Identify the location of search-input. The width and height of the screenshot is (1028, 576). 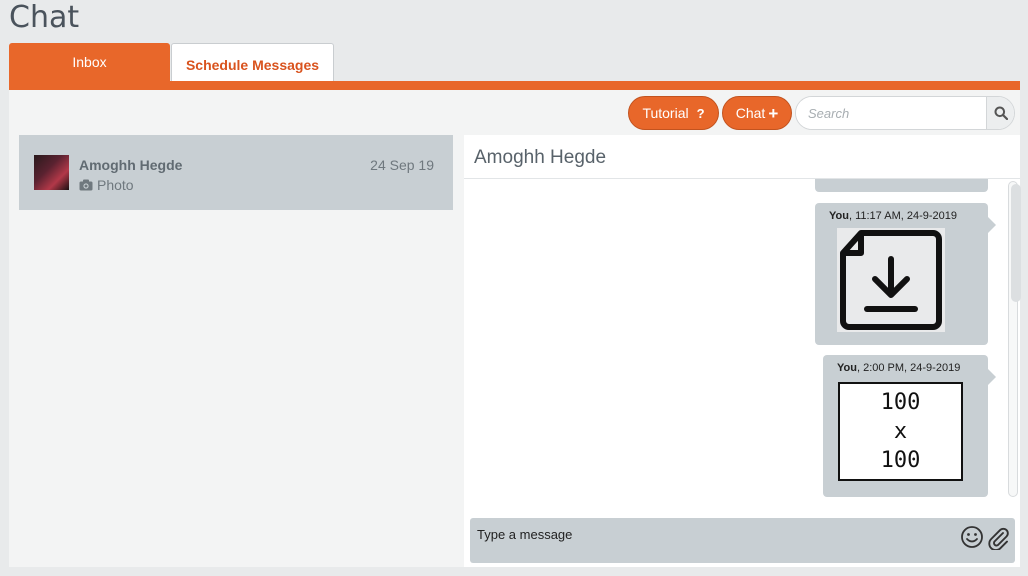
(891, 113).